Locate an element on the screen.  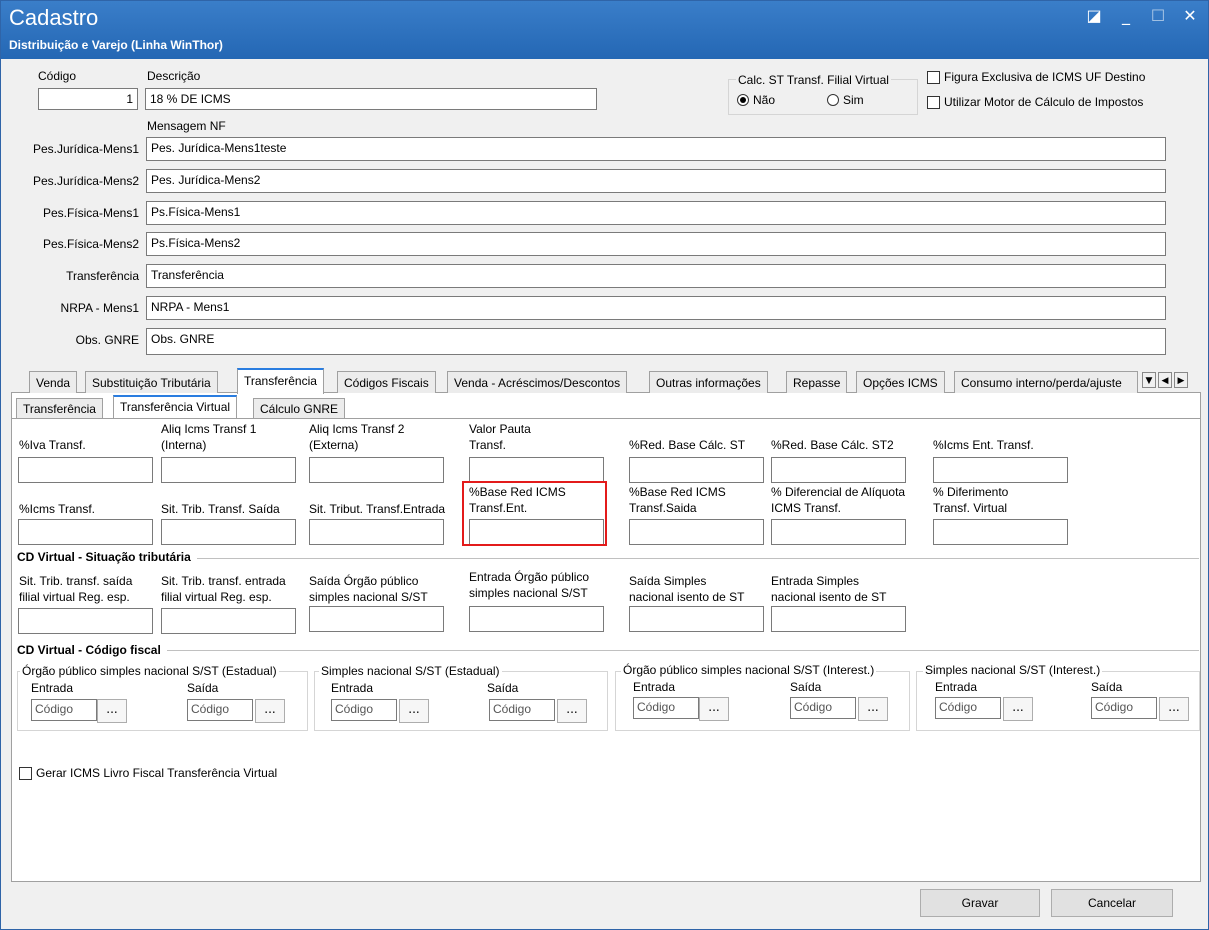
sit-trib-saida-virtual-input is located at coordinates (85, 621).